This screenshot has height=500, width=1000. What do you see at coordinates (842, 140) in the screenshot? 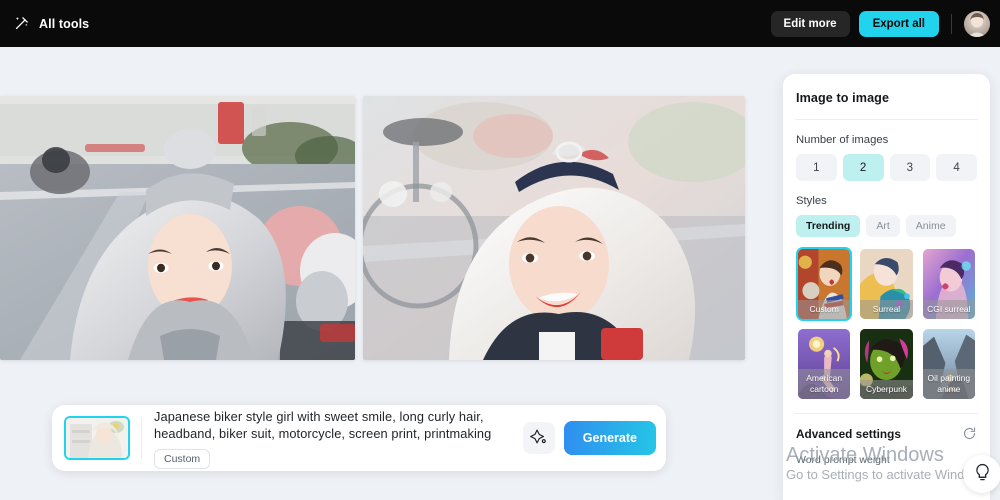
I see `number-of-images-label: Number of images` at bounding box center [842, 140].